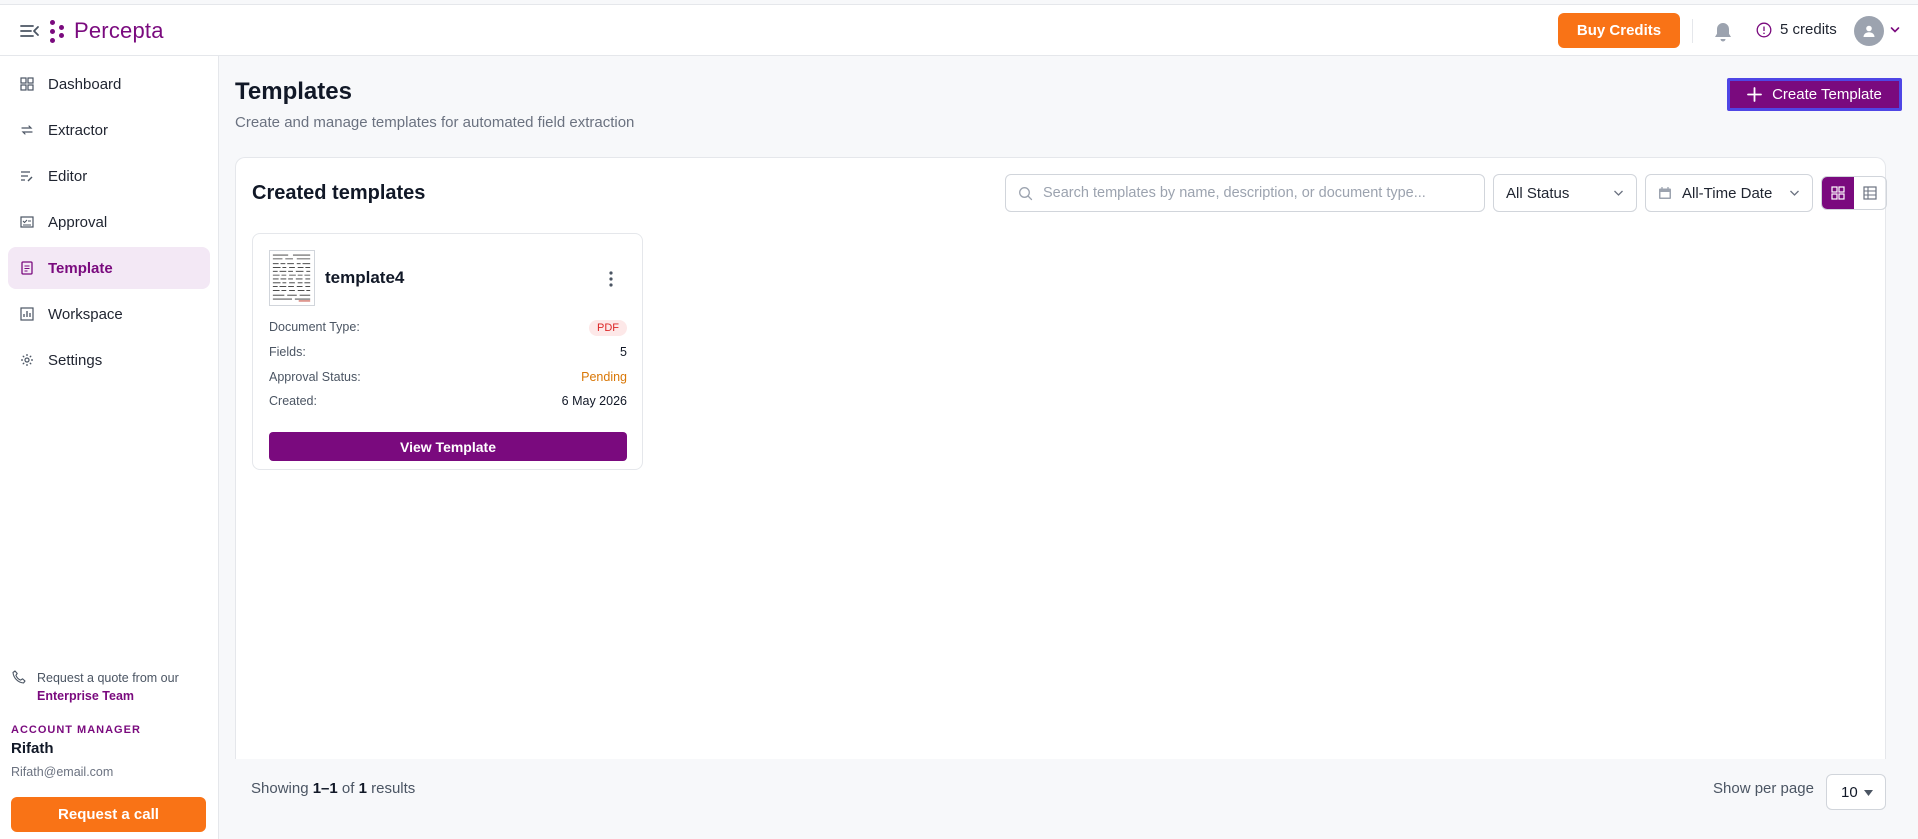 The height and width of the screenshot is (839, 1918). I want to click on date-filter-select: All-Time Date, so click(1729, 193).